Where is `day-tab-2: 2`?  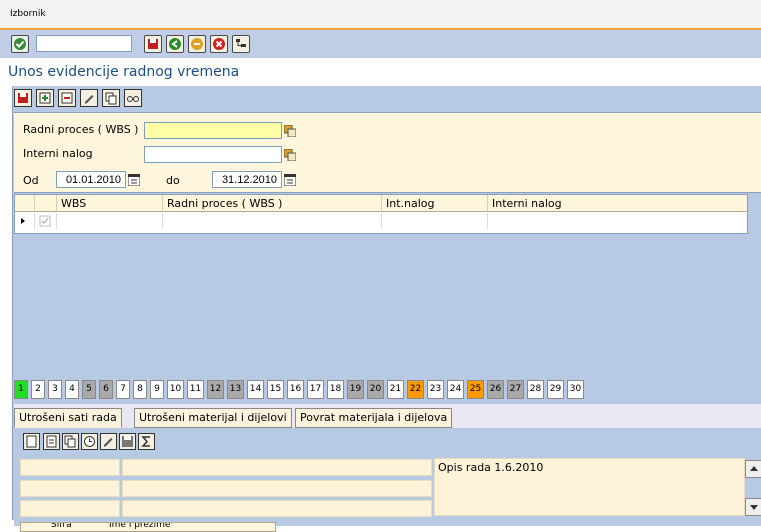
day-tab-2: 2 is located at coordinates (38, 389).